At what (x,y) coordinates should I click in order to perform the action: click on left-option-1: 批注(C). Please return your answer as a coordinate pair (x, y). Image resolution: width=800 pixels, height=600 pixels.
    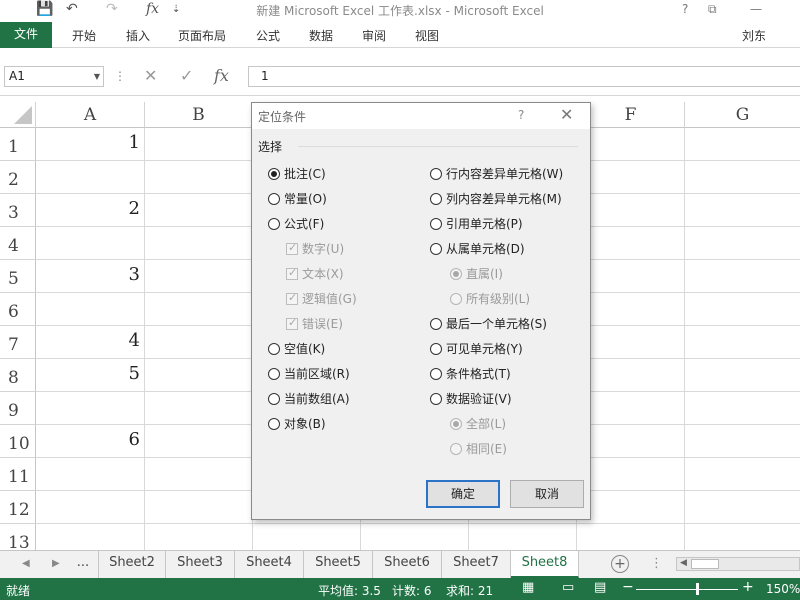
    Looking at the image, I should click on (297, 174).